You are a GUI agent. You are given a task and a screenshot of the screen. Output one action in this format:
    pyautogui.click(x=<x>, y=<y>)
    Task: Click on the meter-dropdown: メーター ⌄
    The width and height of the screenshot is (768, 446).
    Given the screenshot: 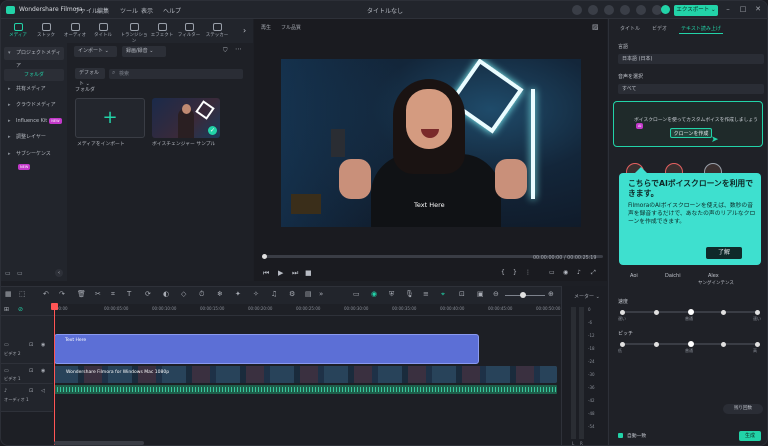 What is the action you would take?
    pyautogui.click(x=587, y=296)
    